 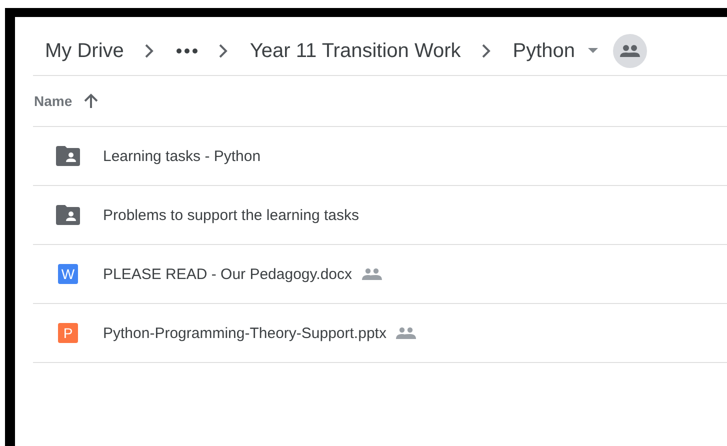 What do you see at coordinates (53, 101) in the screenshot?
I see `column-header: Name` at bounding box center [53, 101].